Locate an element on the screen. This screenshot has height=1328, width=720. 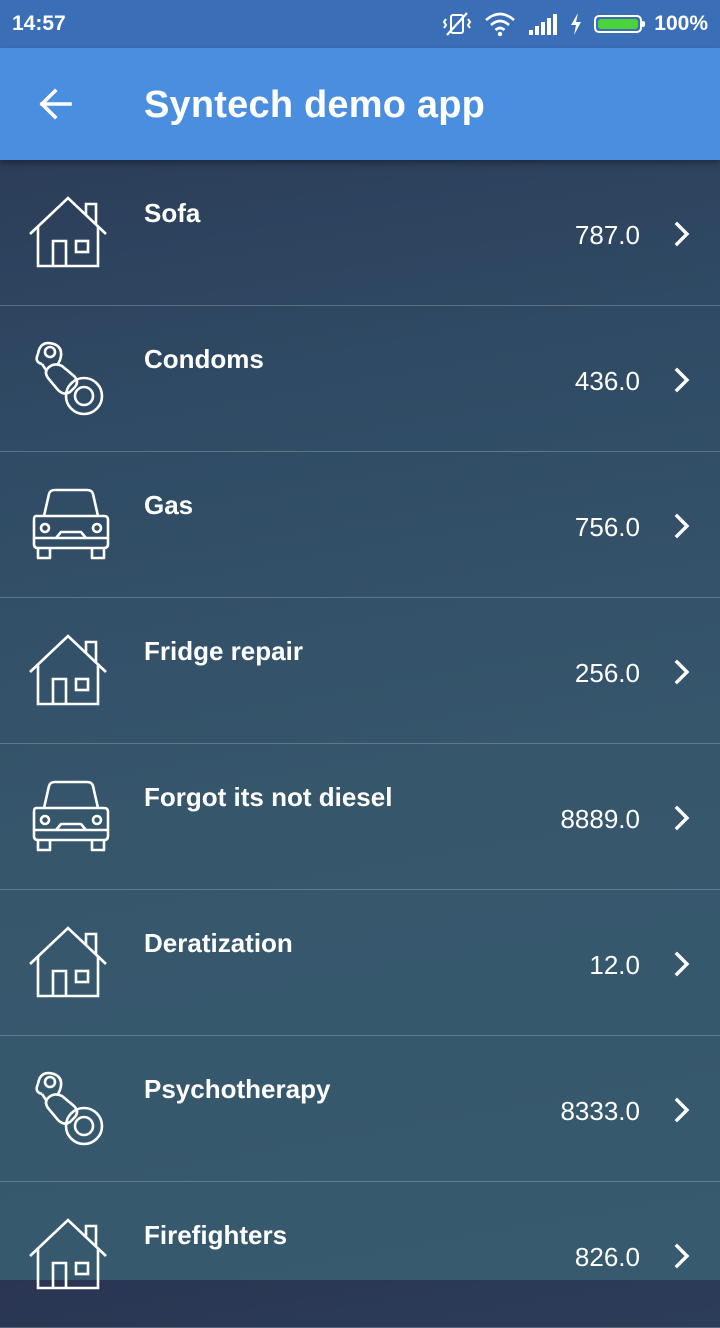
status-icons: 100% is located at coordinates (575, 24).